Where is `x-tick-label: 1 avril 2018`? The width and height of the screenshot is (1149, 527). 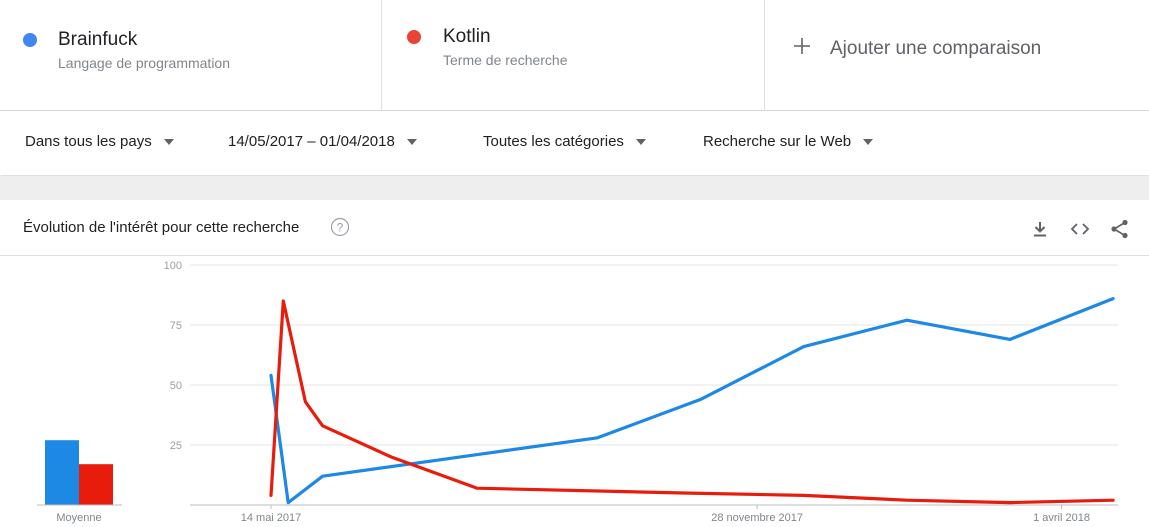
x-tick-label: 1 avril 2018 is located at coordinates (1061, 518).